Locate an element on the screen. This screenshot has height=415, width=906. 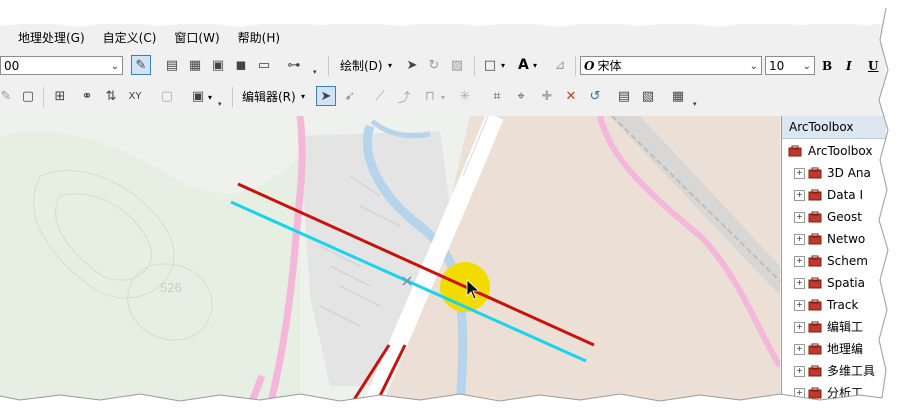
edit-vertices-icon: ⊿ is located at coordinates (560, 65).